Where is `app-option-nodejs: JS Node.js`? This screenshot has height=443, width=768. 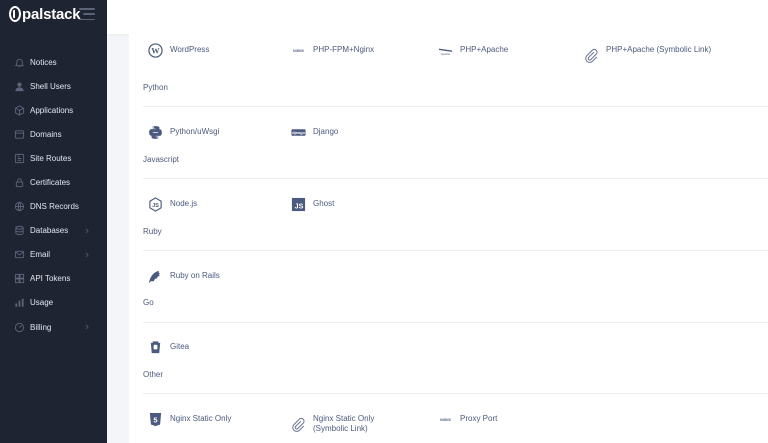
app-option-nodejs: JS Node.js is located at coordinates (172, 204).